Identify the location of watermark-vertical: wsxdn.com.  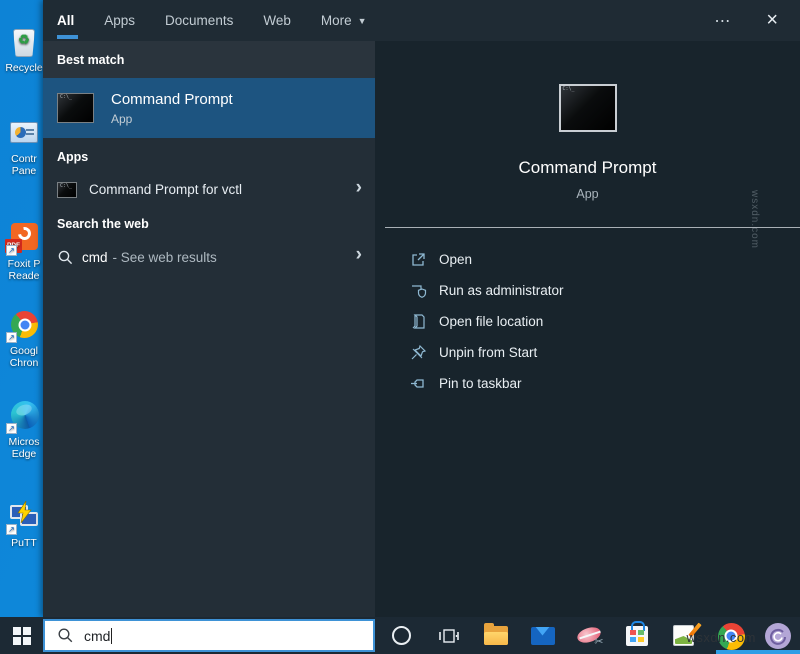
(754, 220).